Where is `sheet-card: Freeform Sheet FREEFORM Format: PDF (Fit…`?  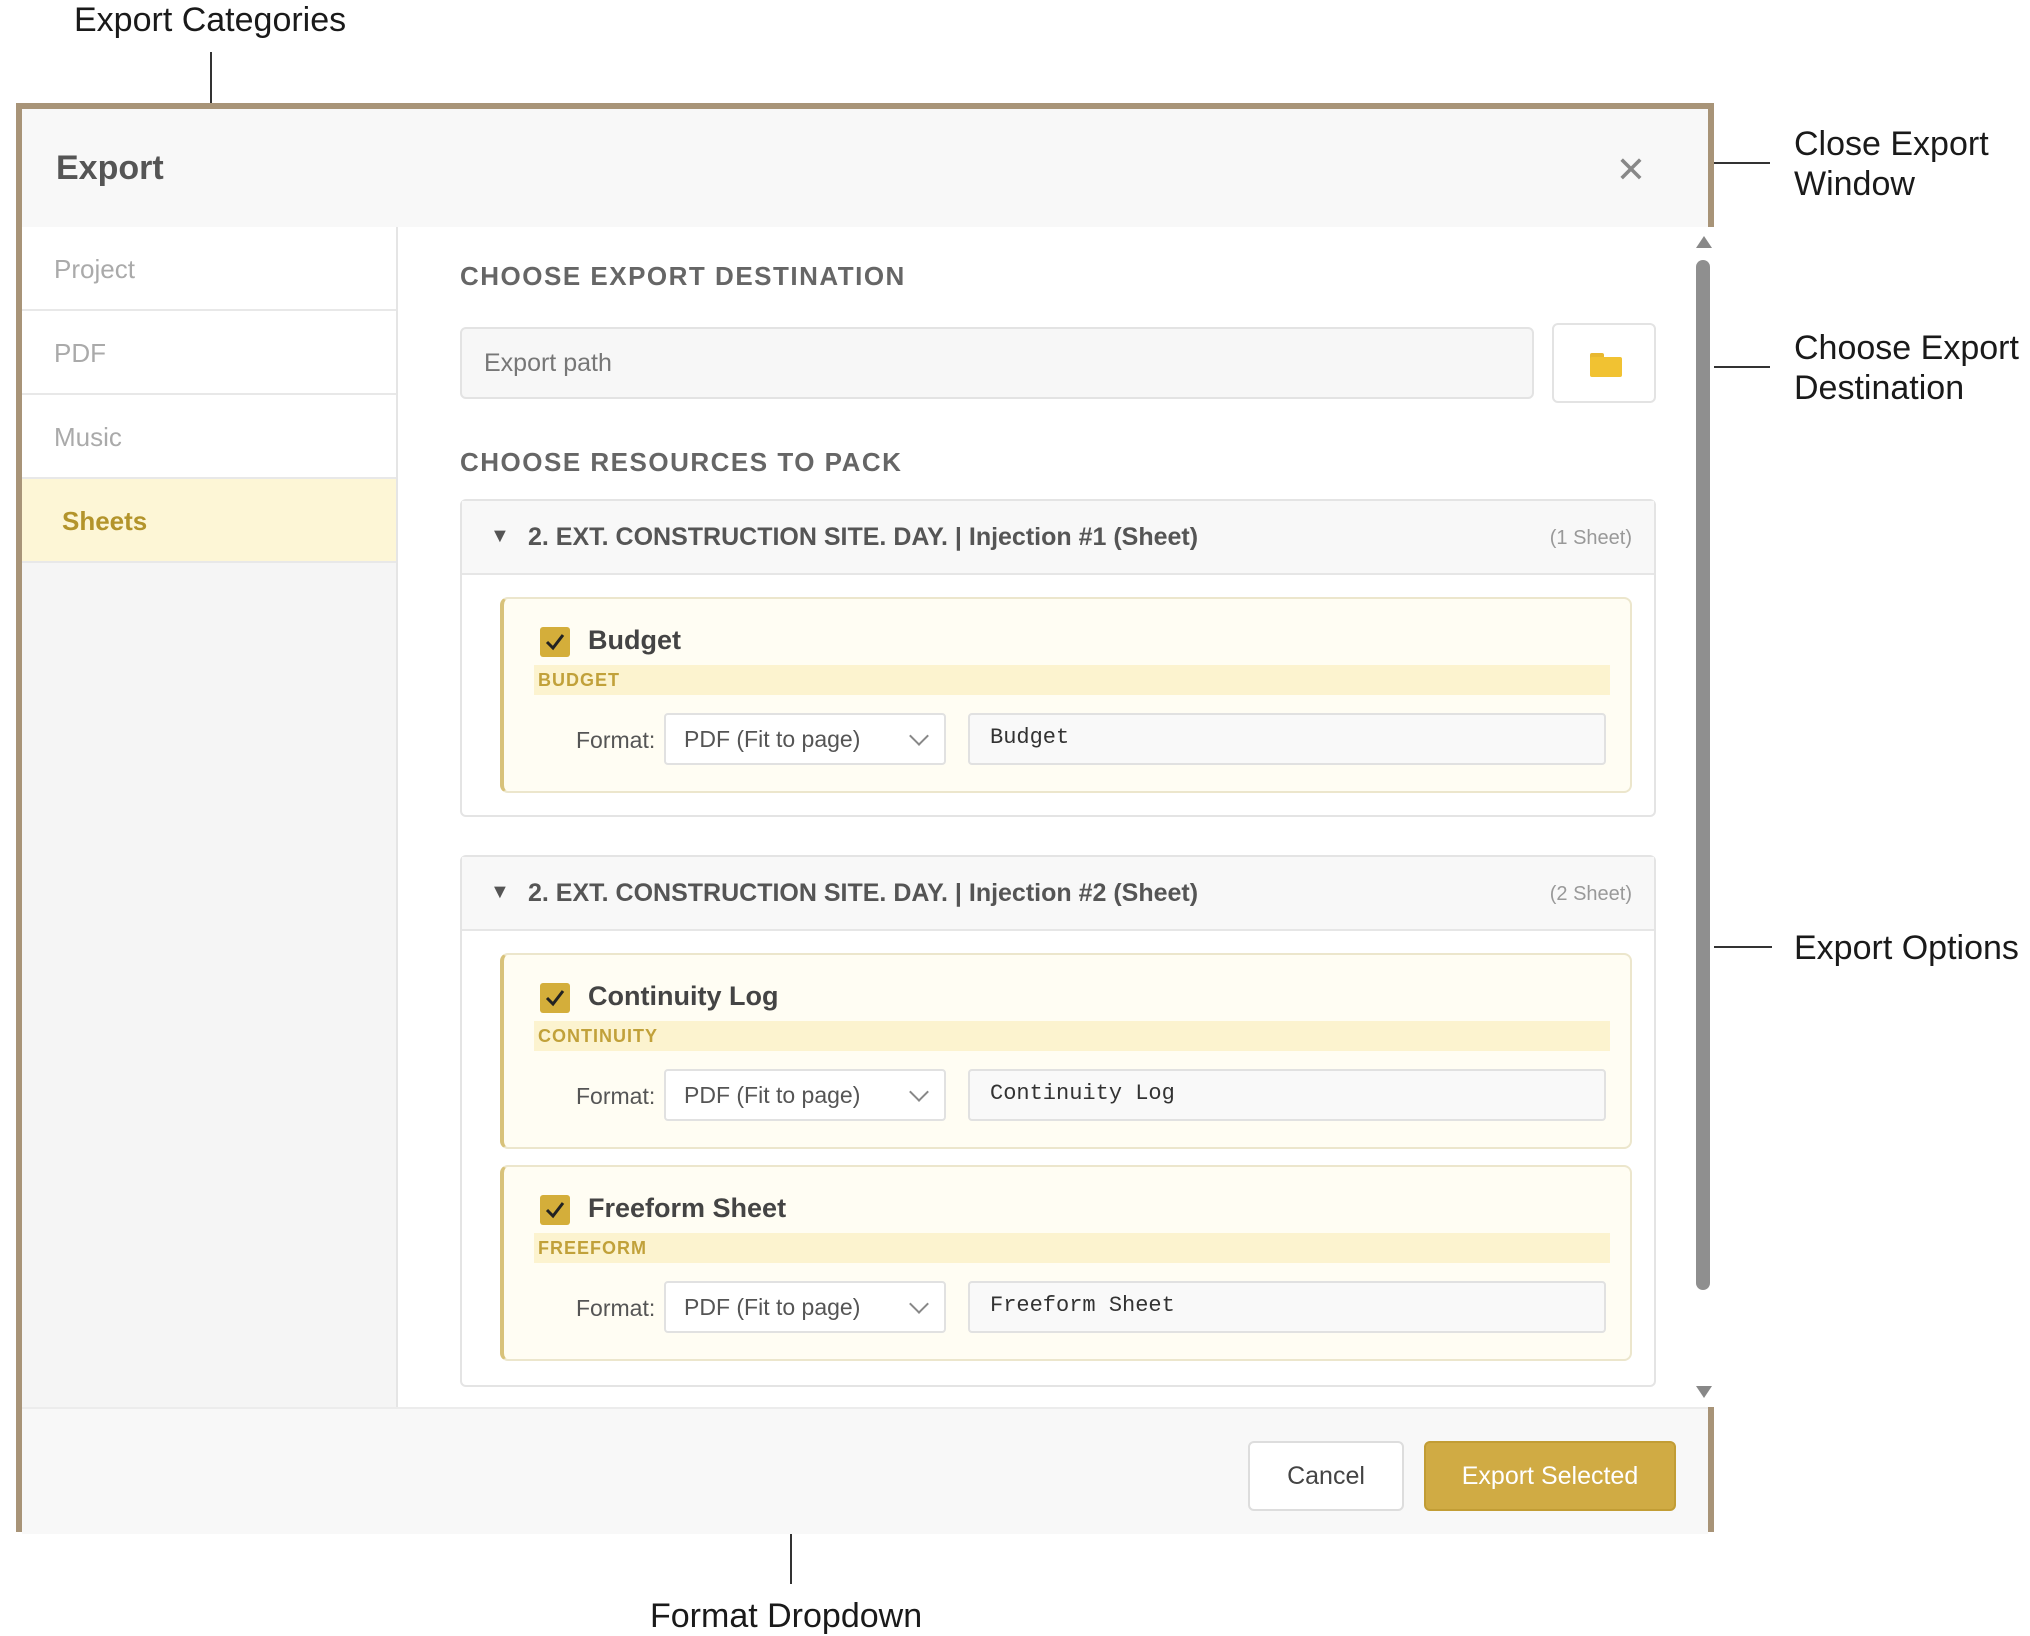
sheet-card: Freeform Sheet FREEFORM Format: PDF (Fit… is located at coordinates (1066, 1263).